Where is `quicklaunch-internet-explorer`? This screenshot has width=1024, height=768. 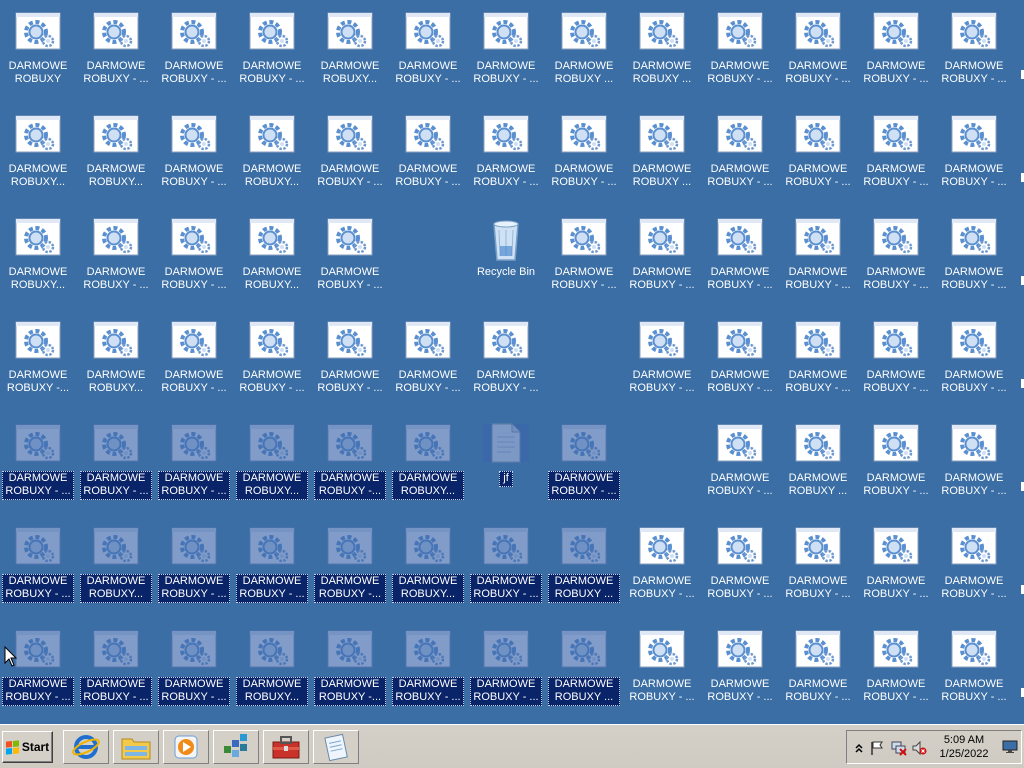 quicklaunch-internet-explorer is located at coordinates (86, 747).